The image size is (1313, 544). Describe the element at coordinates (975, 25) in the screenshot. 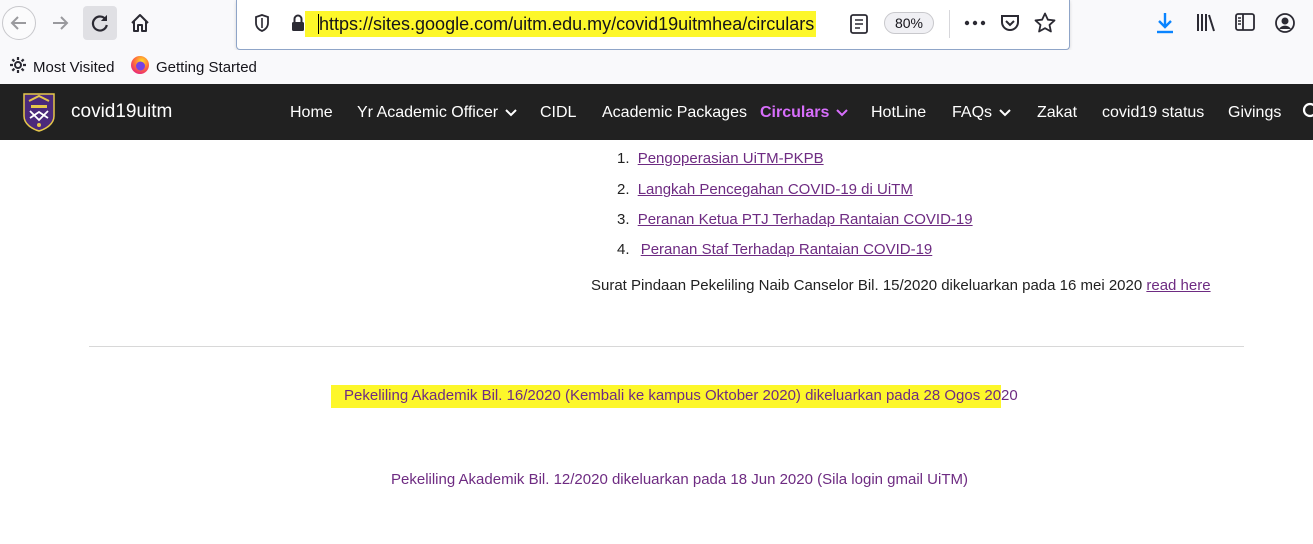

I see `more-actions-icon` at that location.